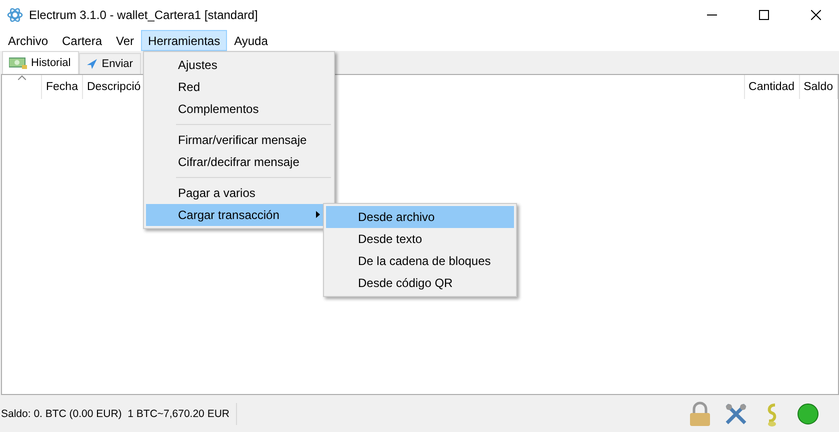  What do you see at coordinates (816, 15) in the screenshot?
I see `close-icon` at bounding box center [816, 15].